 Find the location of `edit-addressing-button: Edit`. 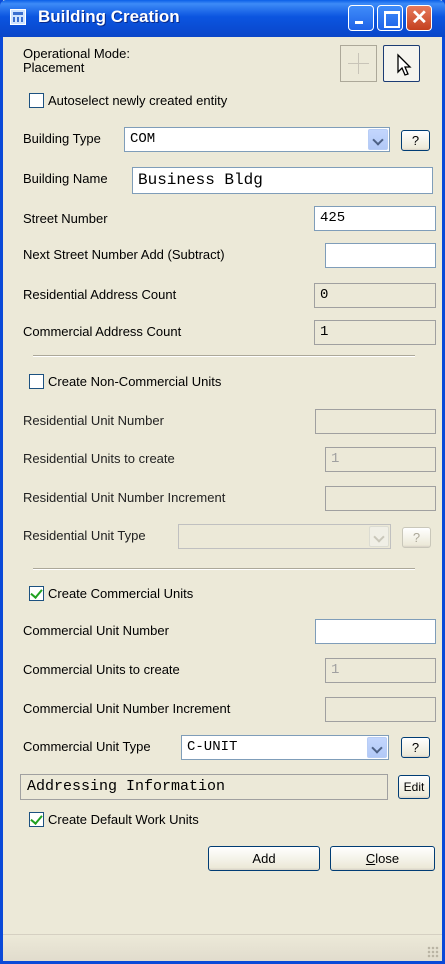

edit-addressing-button: Edit is located at coordinates (414, 787).